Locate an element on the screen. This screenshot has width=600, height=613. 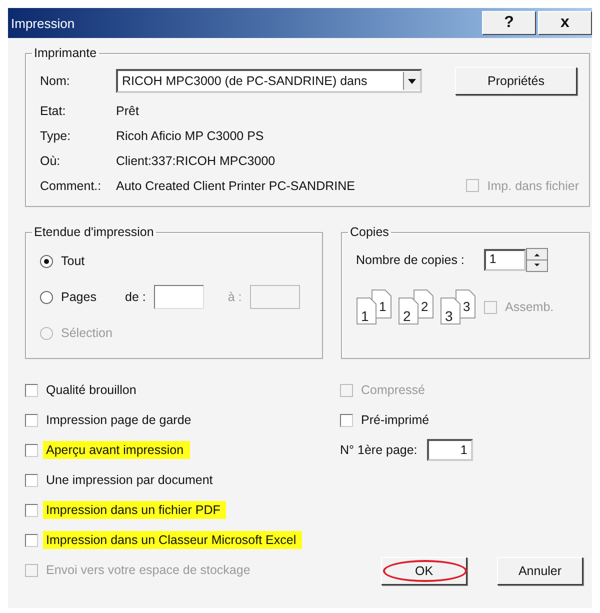
checkbox-label: Aperçu avant impression is located at coordinates (116, 450).